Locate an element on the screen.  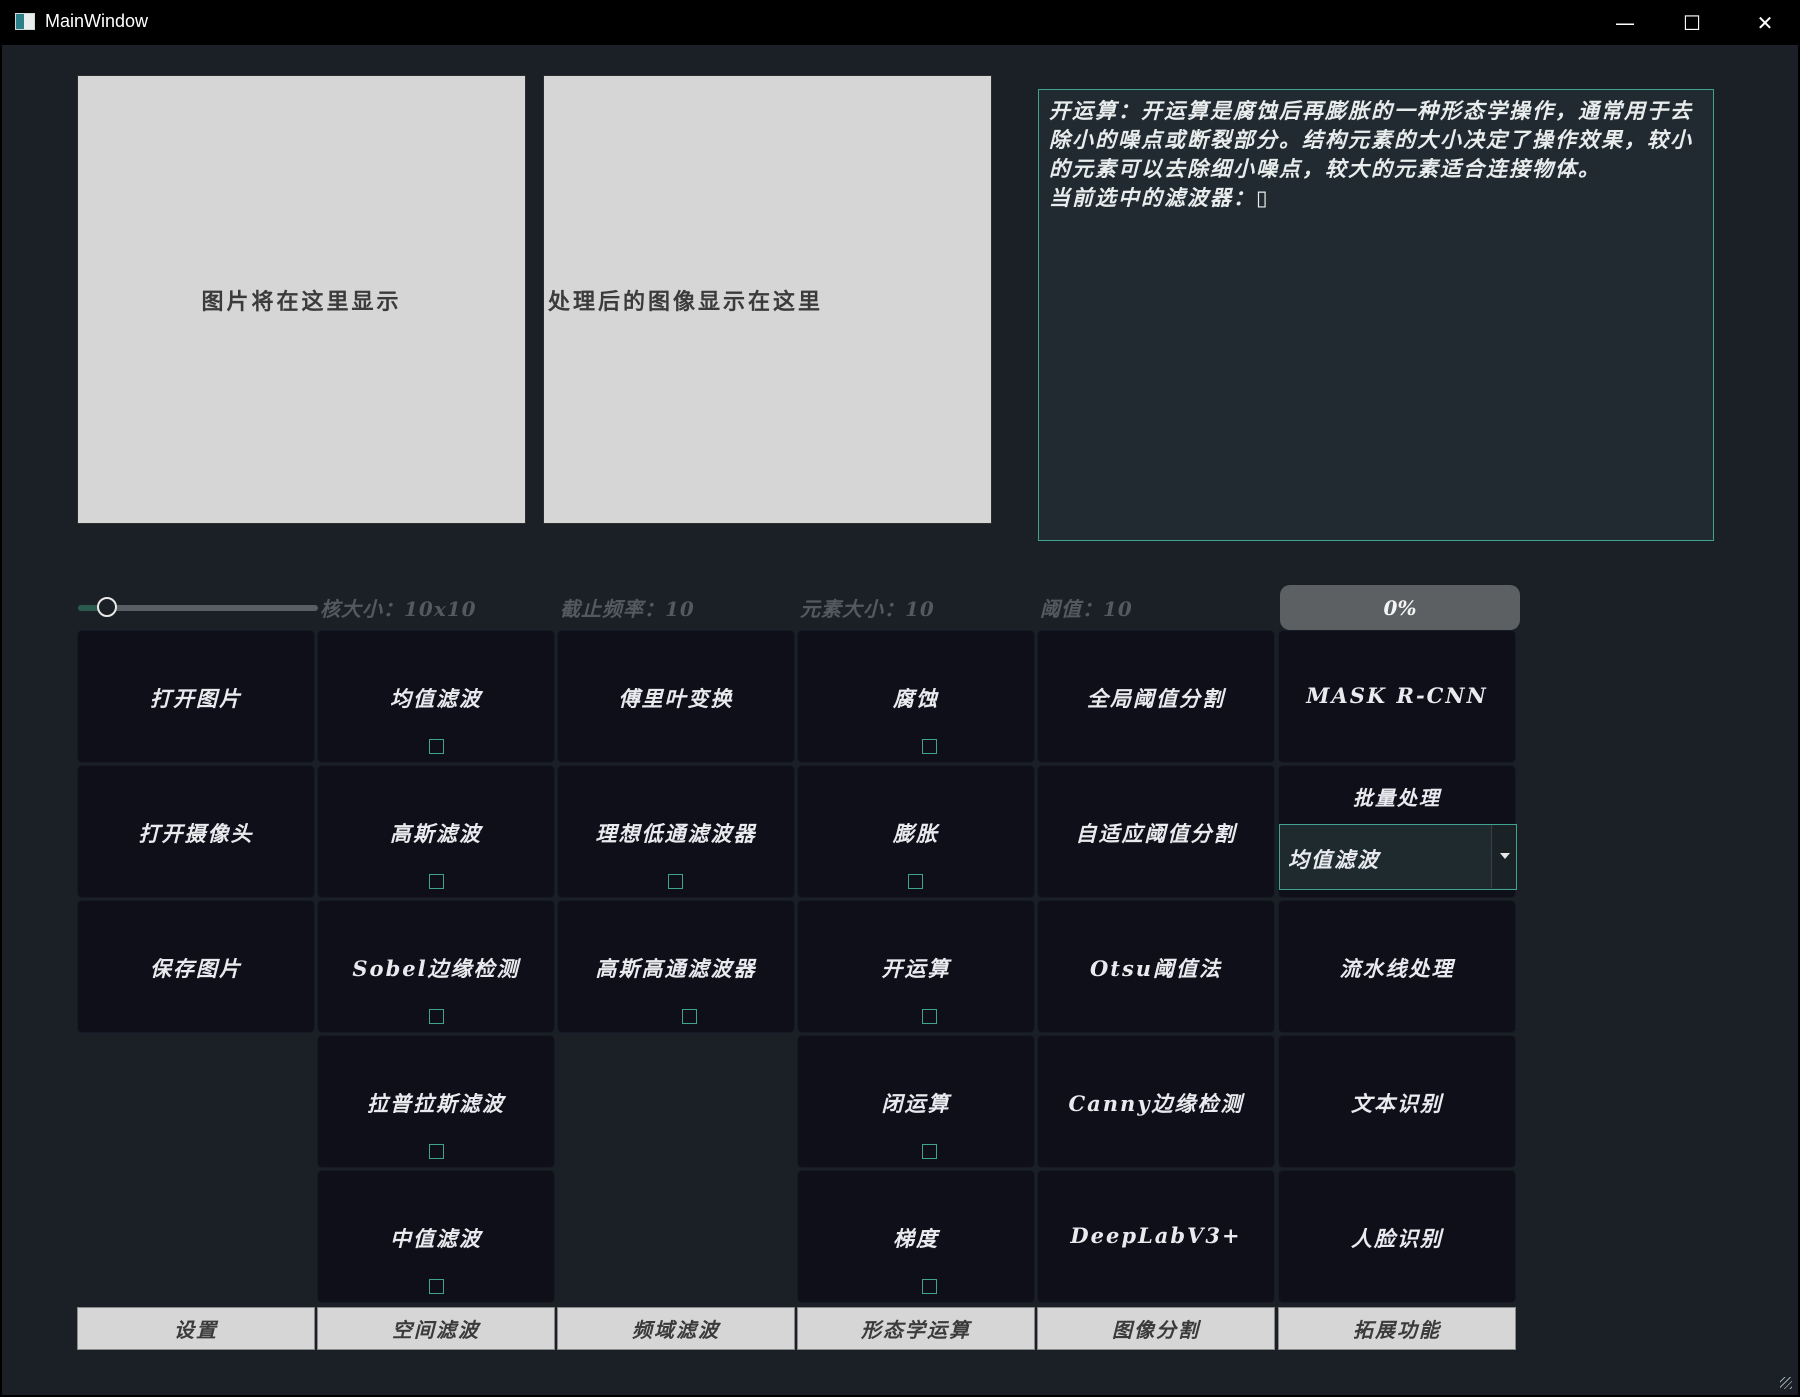
open-image-button: 打开图片 is located at coordinates (196, 696).